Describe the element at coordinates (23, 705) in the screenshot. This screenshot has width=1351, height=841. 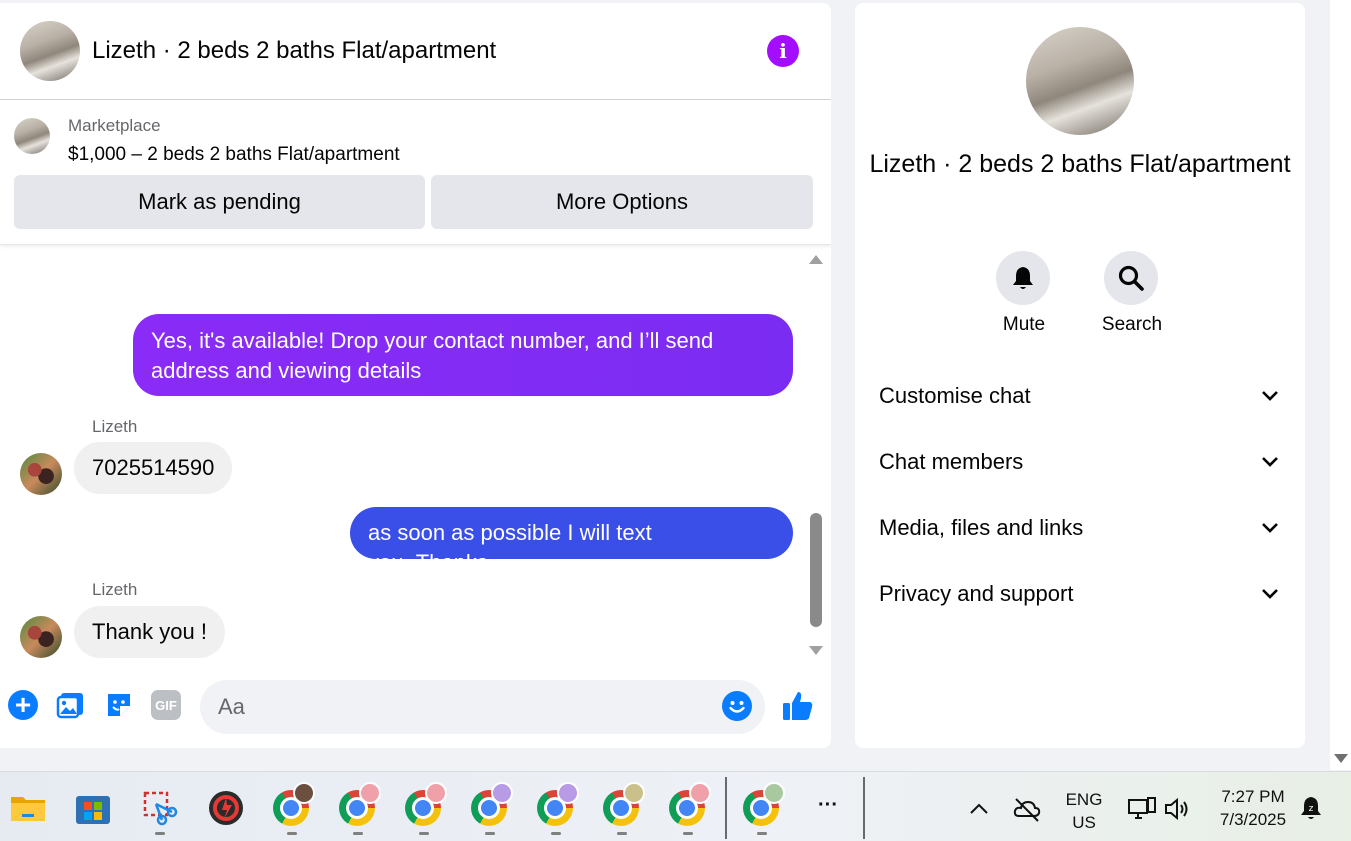
I see `plus-icon: +` at that location.